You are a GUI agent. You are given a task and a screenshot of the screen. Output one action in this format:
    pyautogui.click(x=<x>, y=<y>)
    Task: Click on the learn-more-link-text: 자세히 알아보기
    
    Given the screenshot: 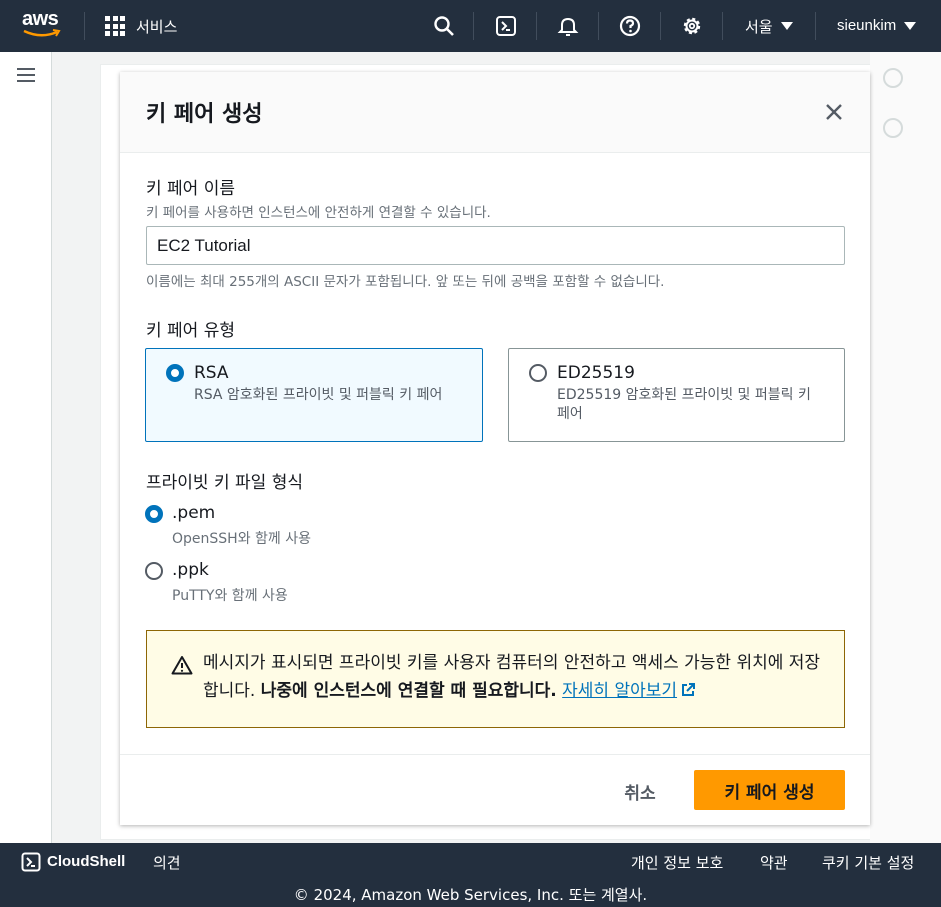 What is the action you would take?
    pyautogui.click(x=620, y=691)
    